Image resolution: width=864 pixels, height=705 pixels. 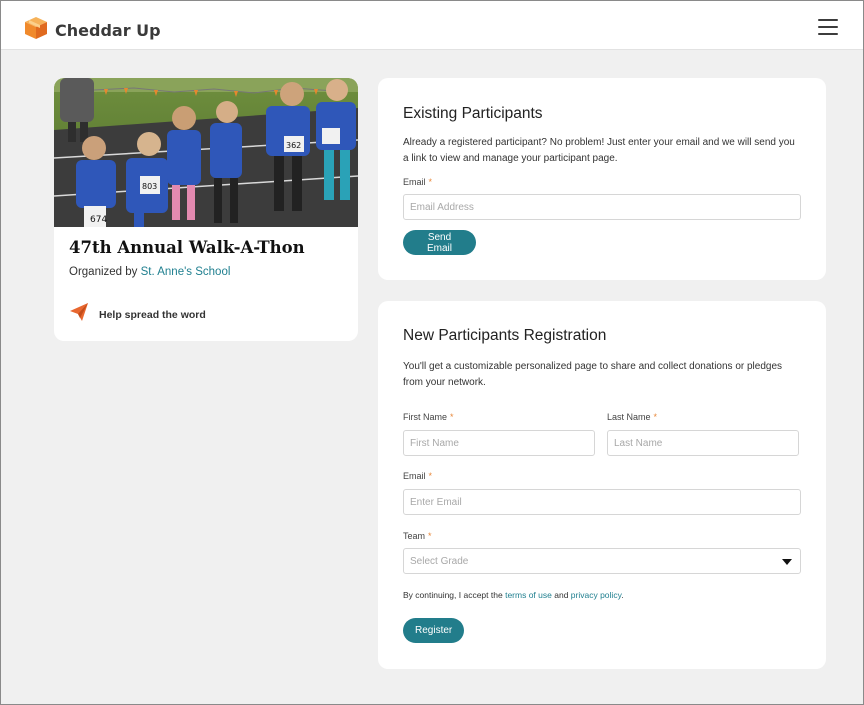 I want to click on brand-link: Cheddar Up, so click(x=92, y=30).